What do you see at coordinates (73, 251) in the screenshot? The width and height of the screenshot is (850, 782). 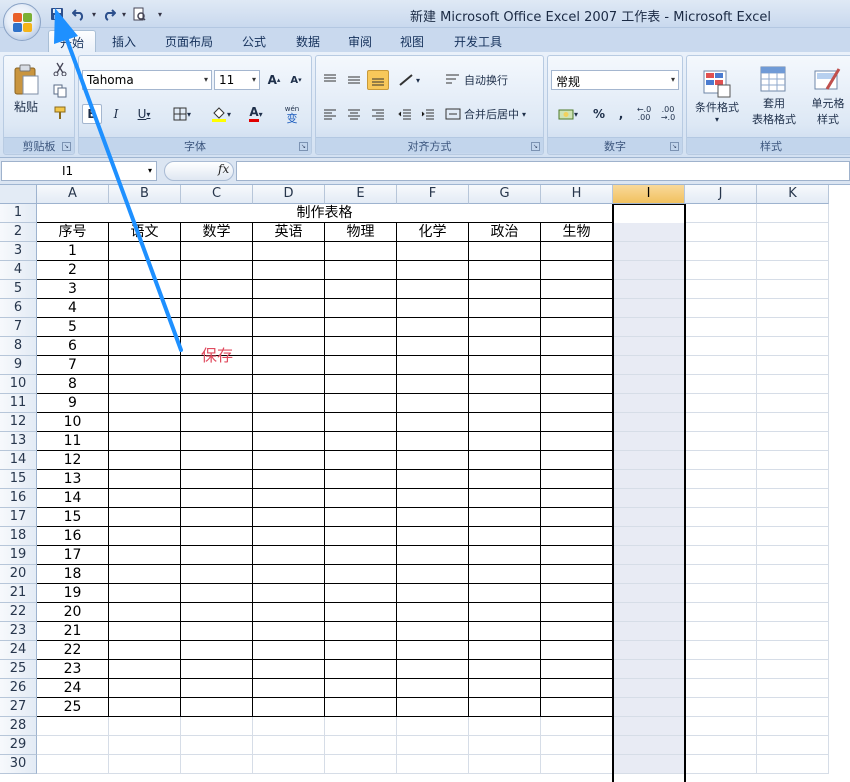 I see `serial-cell: 1` at bounding box center [73, 251].